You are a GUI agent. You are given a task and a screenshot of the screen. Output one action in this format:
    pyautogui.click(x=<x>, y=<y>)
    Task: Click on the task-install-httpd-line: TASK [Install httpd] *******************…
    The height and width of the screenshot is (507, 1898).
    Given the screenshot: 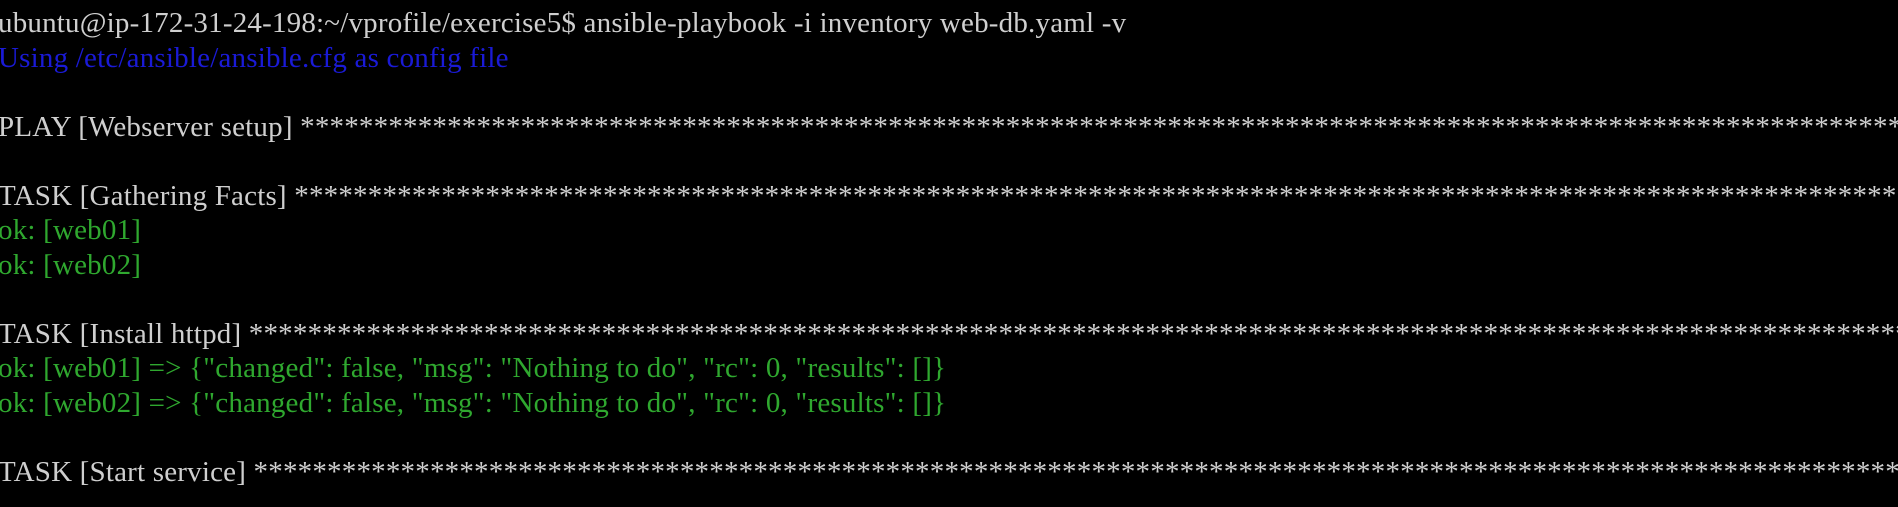 What is the action you would take?
    pyautogui.click(x=949, y=333)
    